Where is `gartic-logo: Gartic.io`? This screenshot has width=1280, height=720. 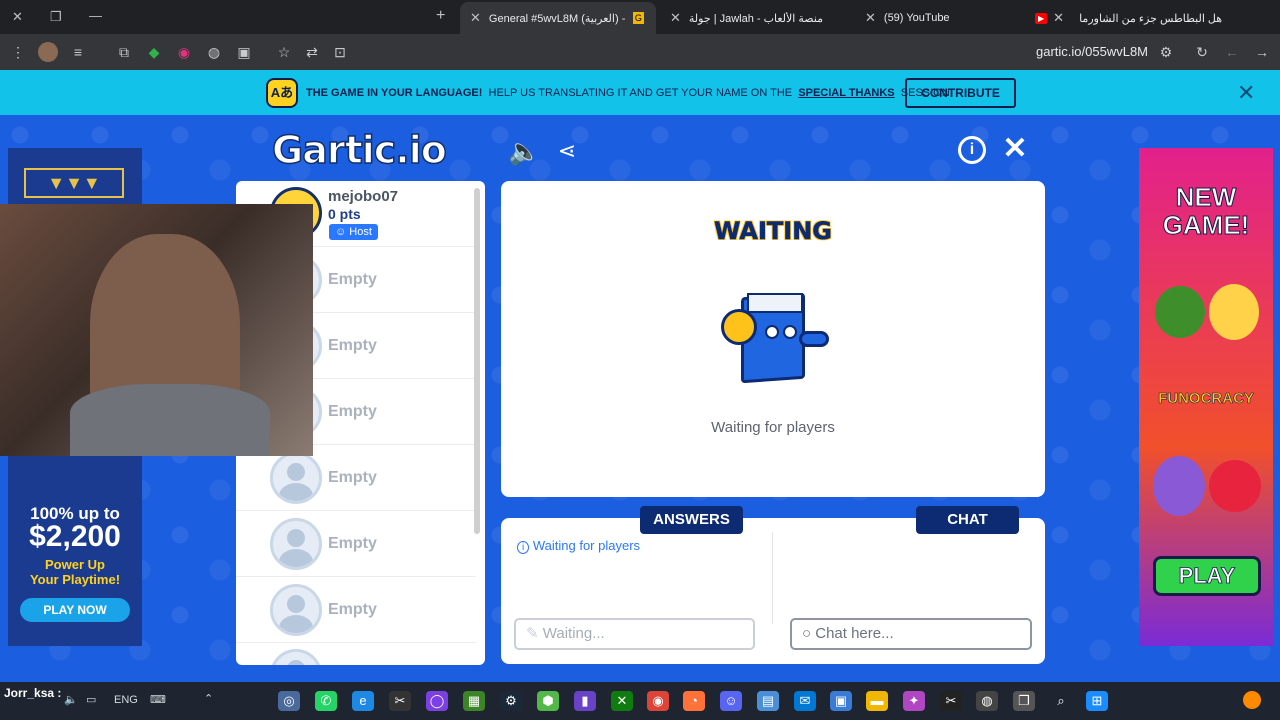
gartic-logo: Gartic.io is located at coordinates (359, 150).